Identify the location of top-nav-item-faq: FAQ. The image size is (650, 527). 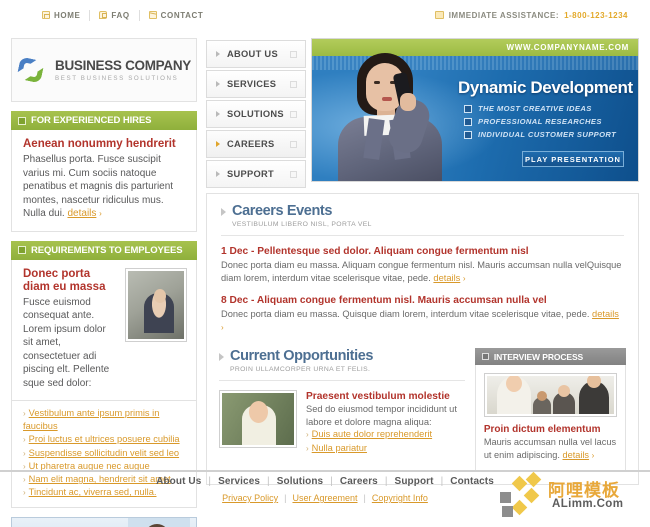
(114, 15).